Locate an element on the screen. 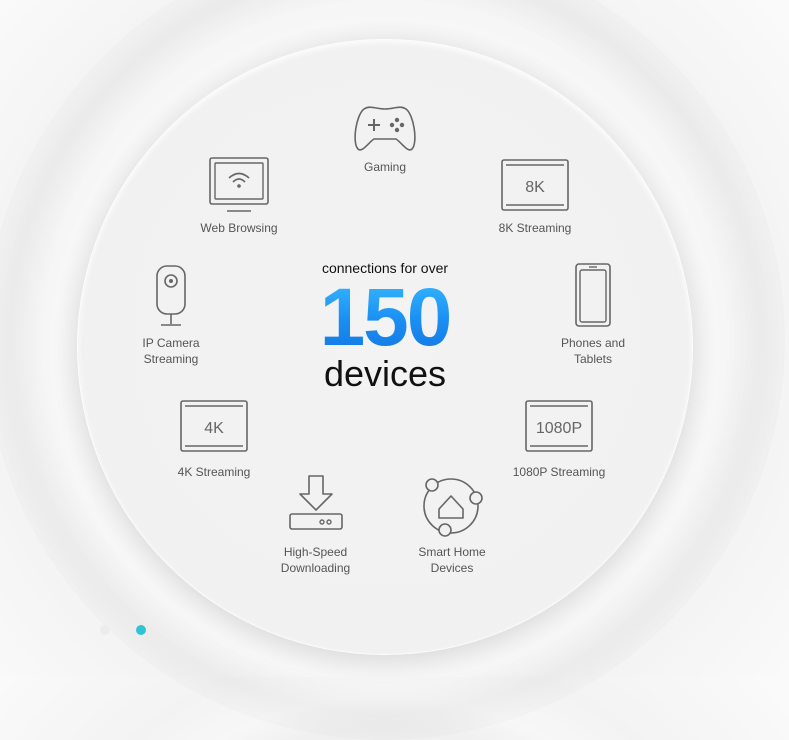  feature-label: High-Speed Downloading is located at coordinates (315, 560).